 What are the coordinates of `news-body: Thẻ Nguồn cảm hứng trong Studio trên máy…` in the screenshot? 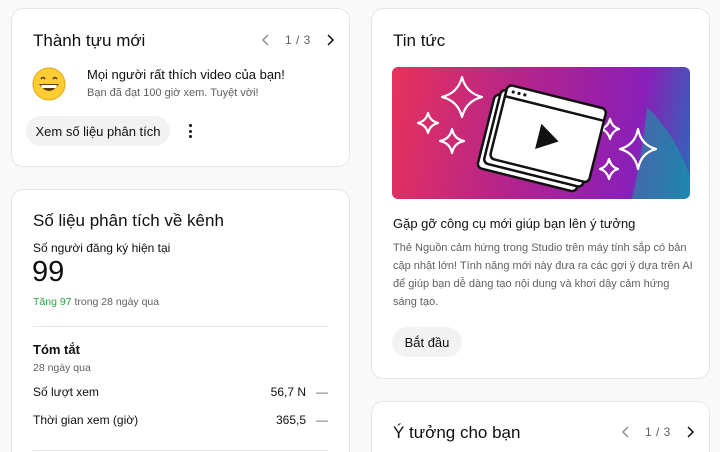 It's located at (543, 275).